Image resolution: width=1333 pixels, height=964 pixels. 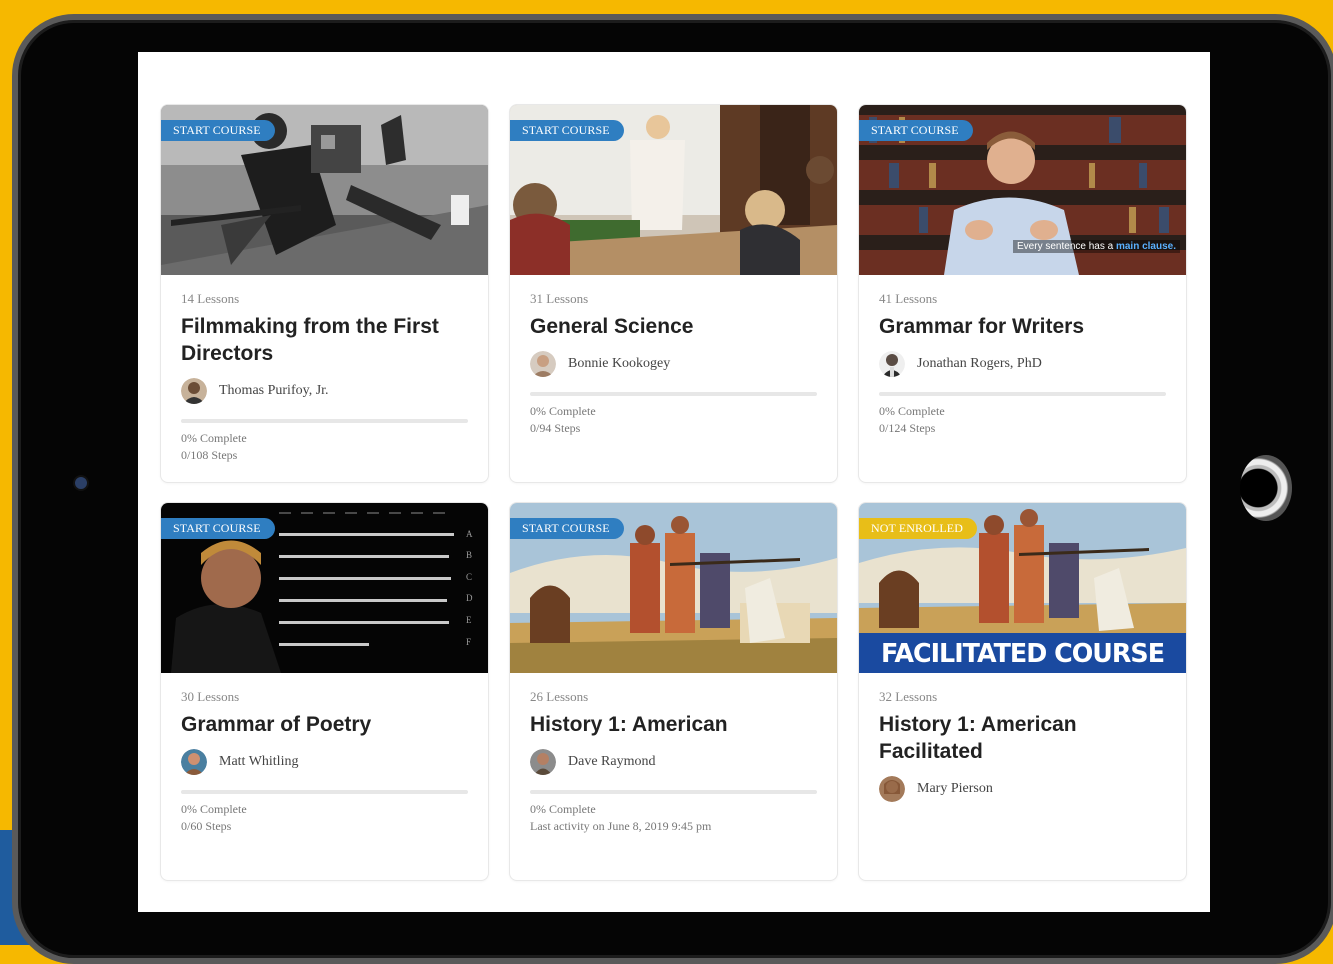 What do you see at coordinates (206, 826) in the screenshot?
I see `steps-count: 0/60 Steps` at bounding box center [206, 826].